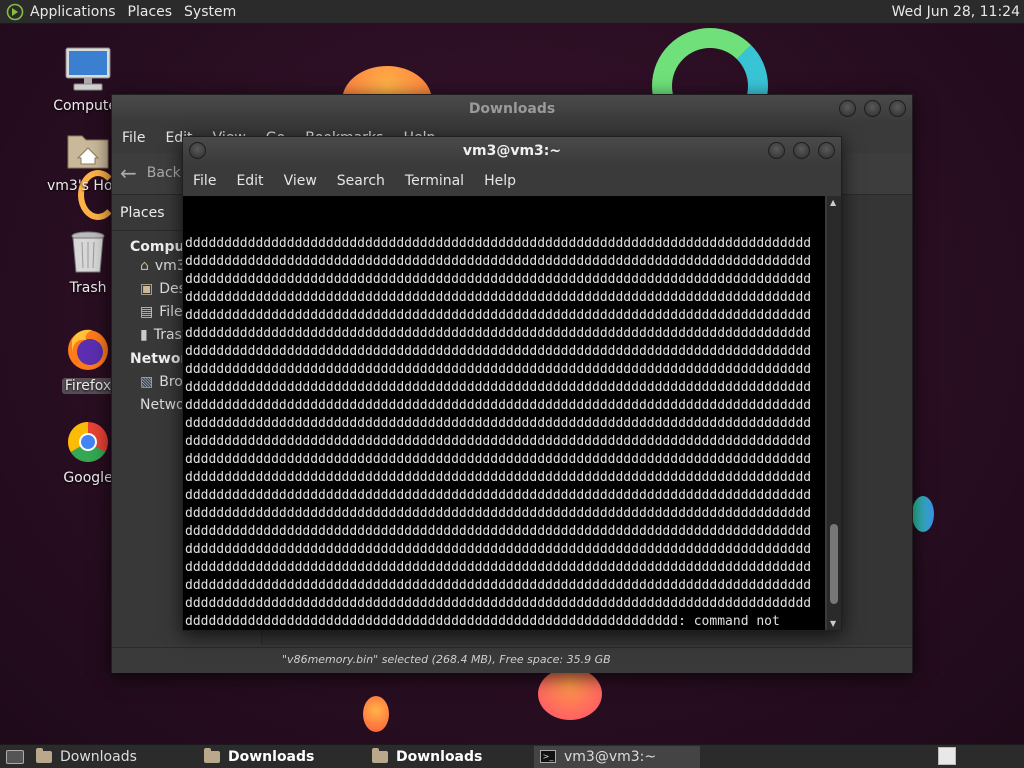 The width and height of the screenshot is (1024, 768). I want to click on wallpaper-teal-blob, so click(923, 514).